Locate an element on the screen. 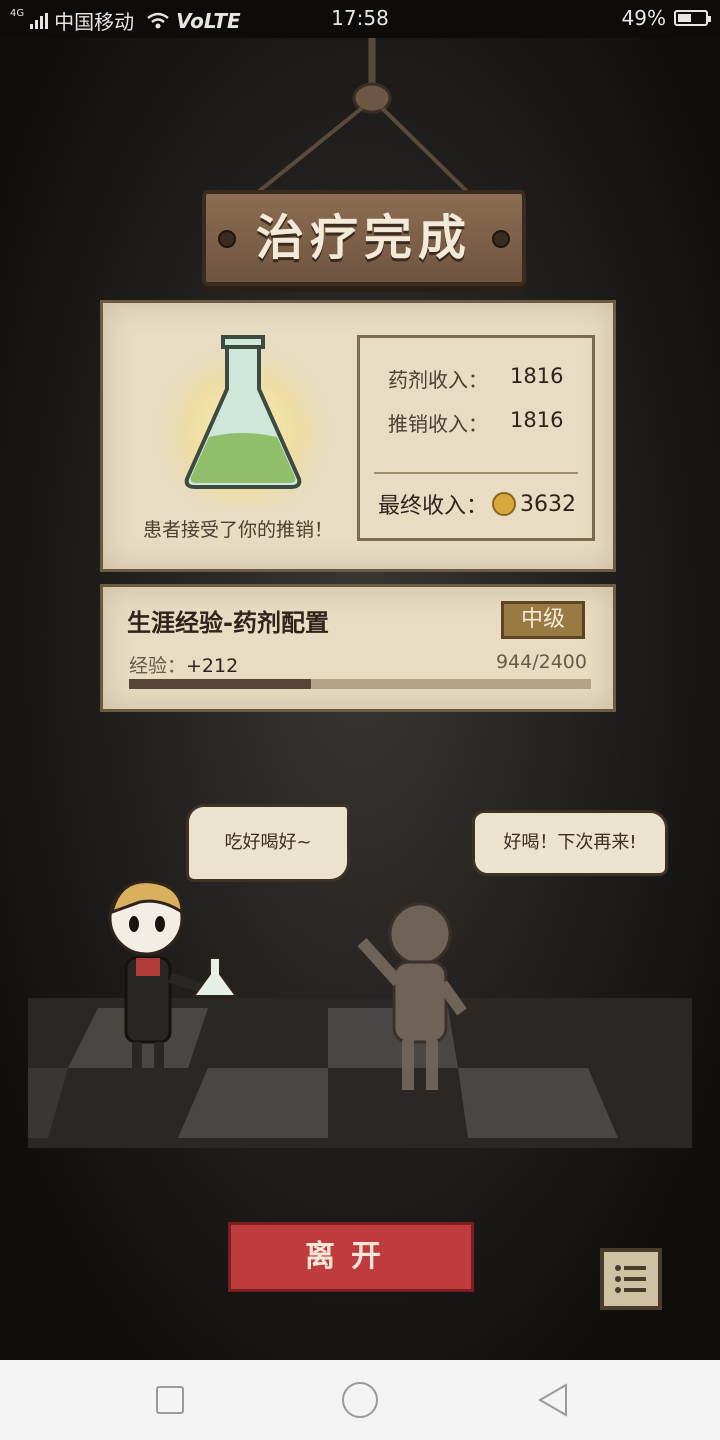 The width and height of the screenshot is (720, 1440). battery-icon is located at coordinates (692, 18).